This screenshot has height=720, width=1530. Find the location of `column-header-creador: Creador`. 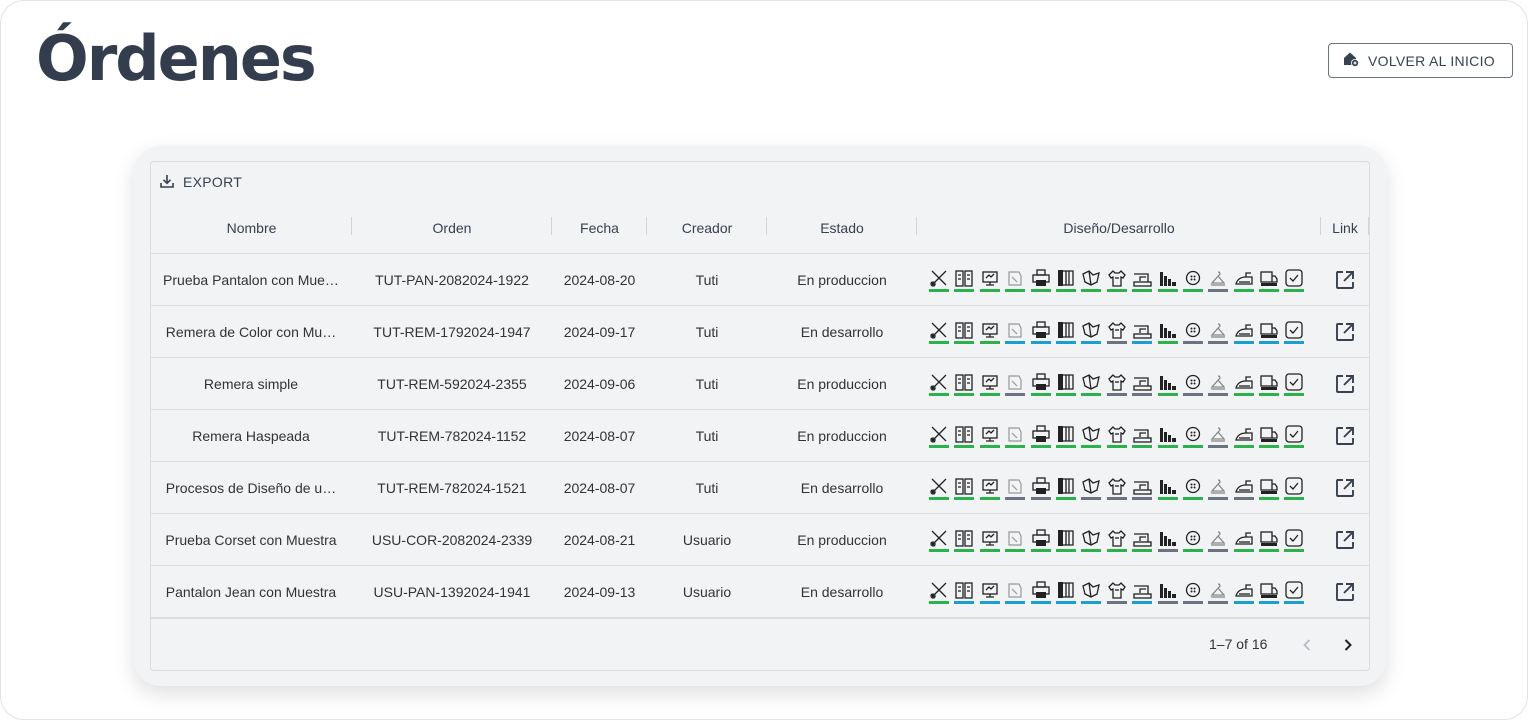

column-header-creador: Creador is located at coordinates (707, 227).